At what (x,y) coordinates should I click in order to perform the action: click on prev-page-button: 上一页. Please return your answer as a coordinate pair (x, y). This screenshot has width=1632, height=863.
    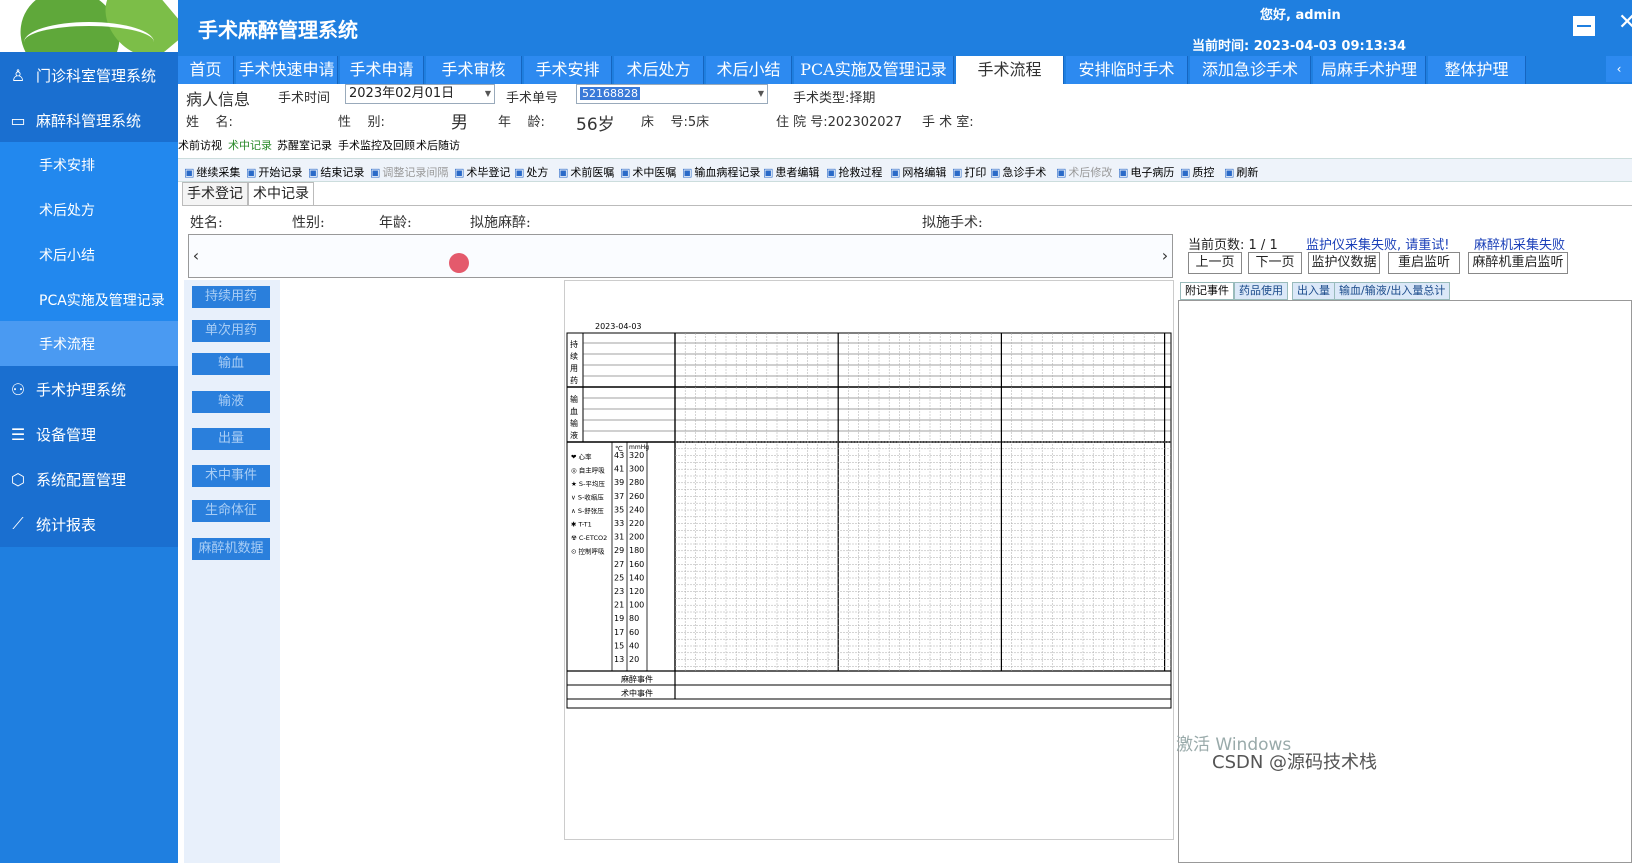
    Looking at the image, I should click on (1215, 263).